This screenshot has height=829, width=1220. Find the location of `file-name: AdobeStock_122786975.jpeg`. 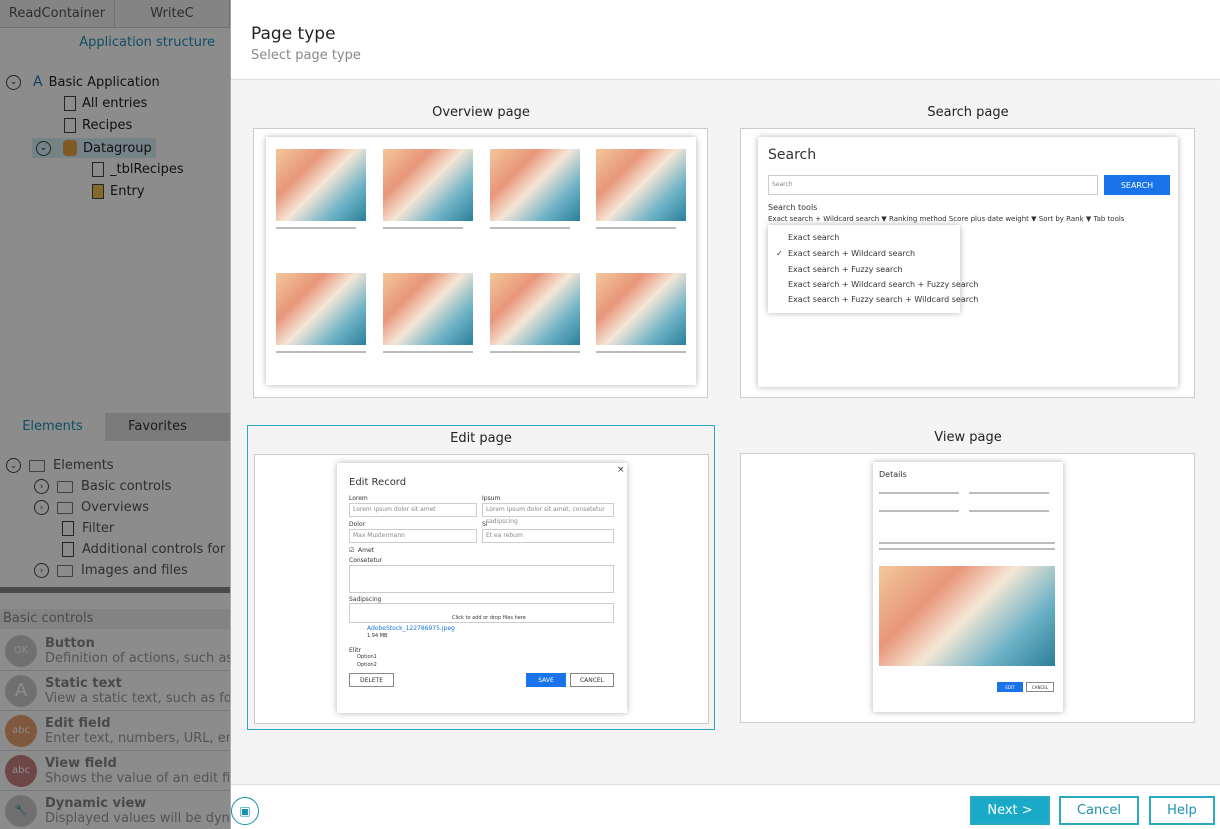

file-name: AdobeStock_122786975.jpeg is located at coordinates (411, 628).